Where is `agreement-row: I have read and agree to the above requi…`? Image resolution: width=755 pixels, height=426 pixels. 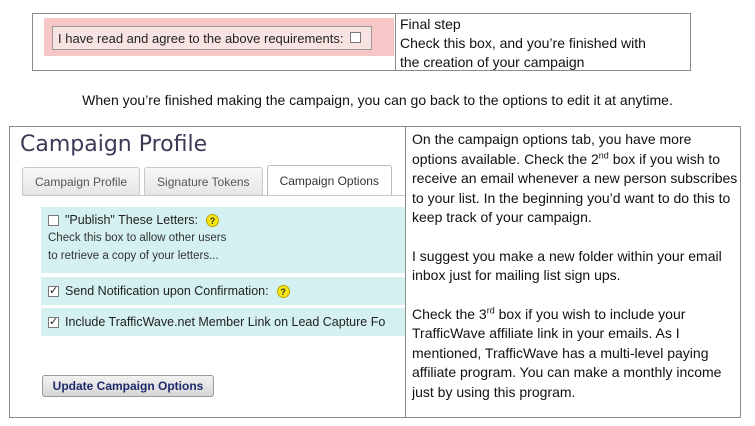 agreement-row: I have read and agree to the above requi… is located at coordinates (212, 38).